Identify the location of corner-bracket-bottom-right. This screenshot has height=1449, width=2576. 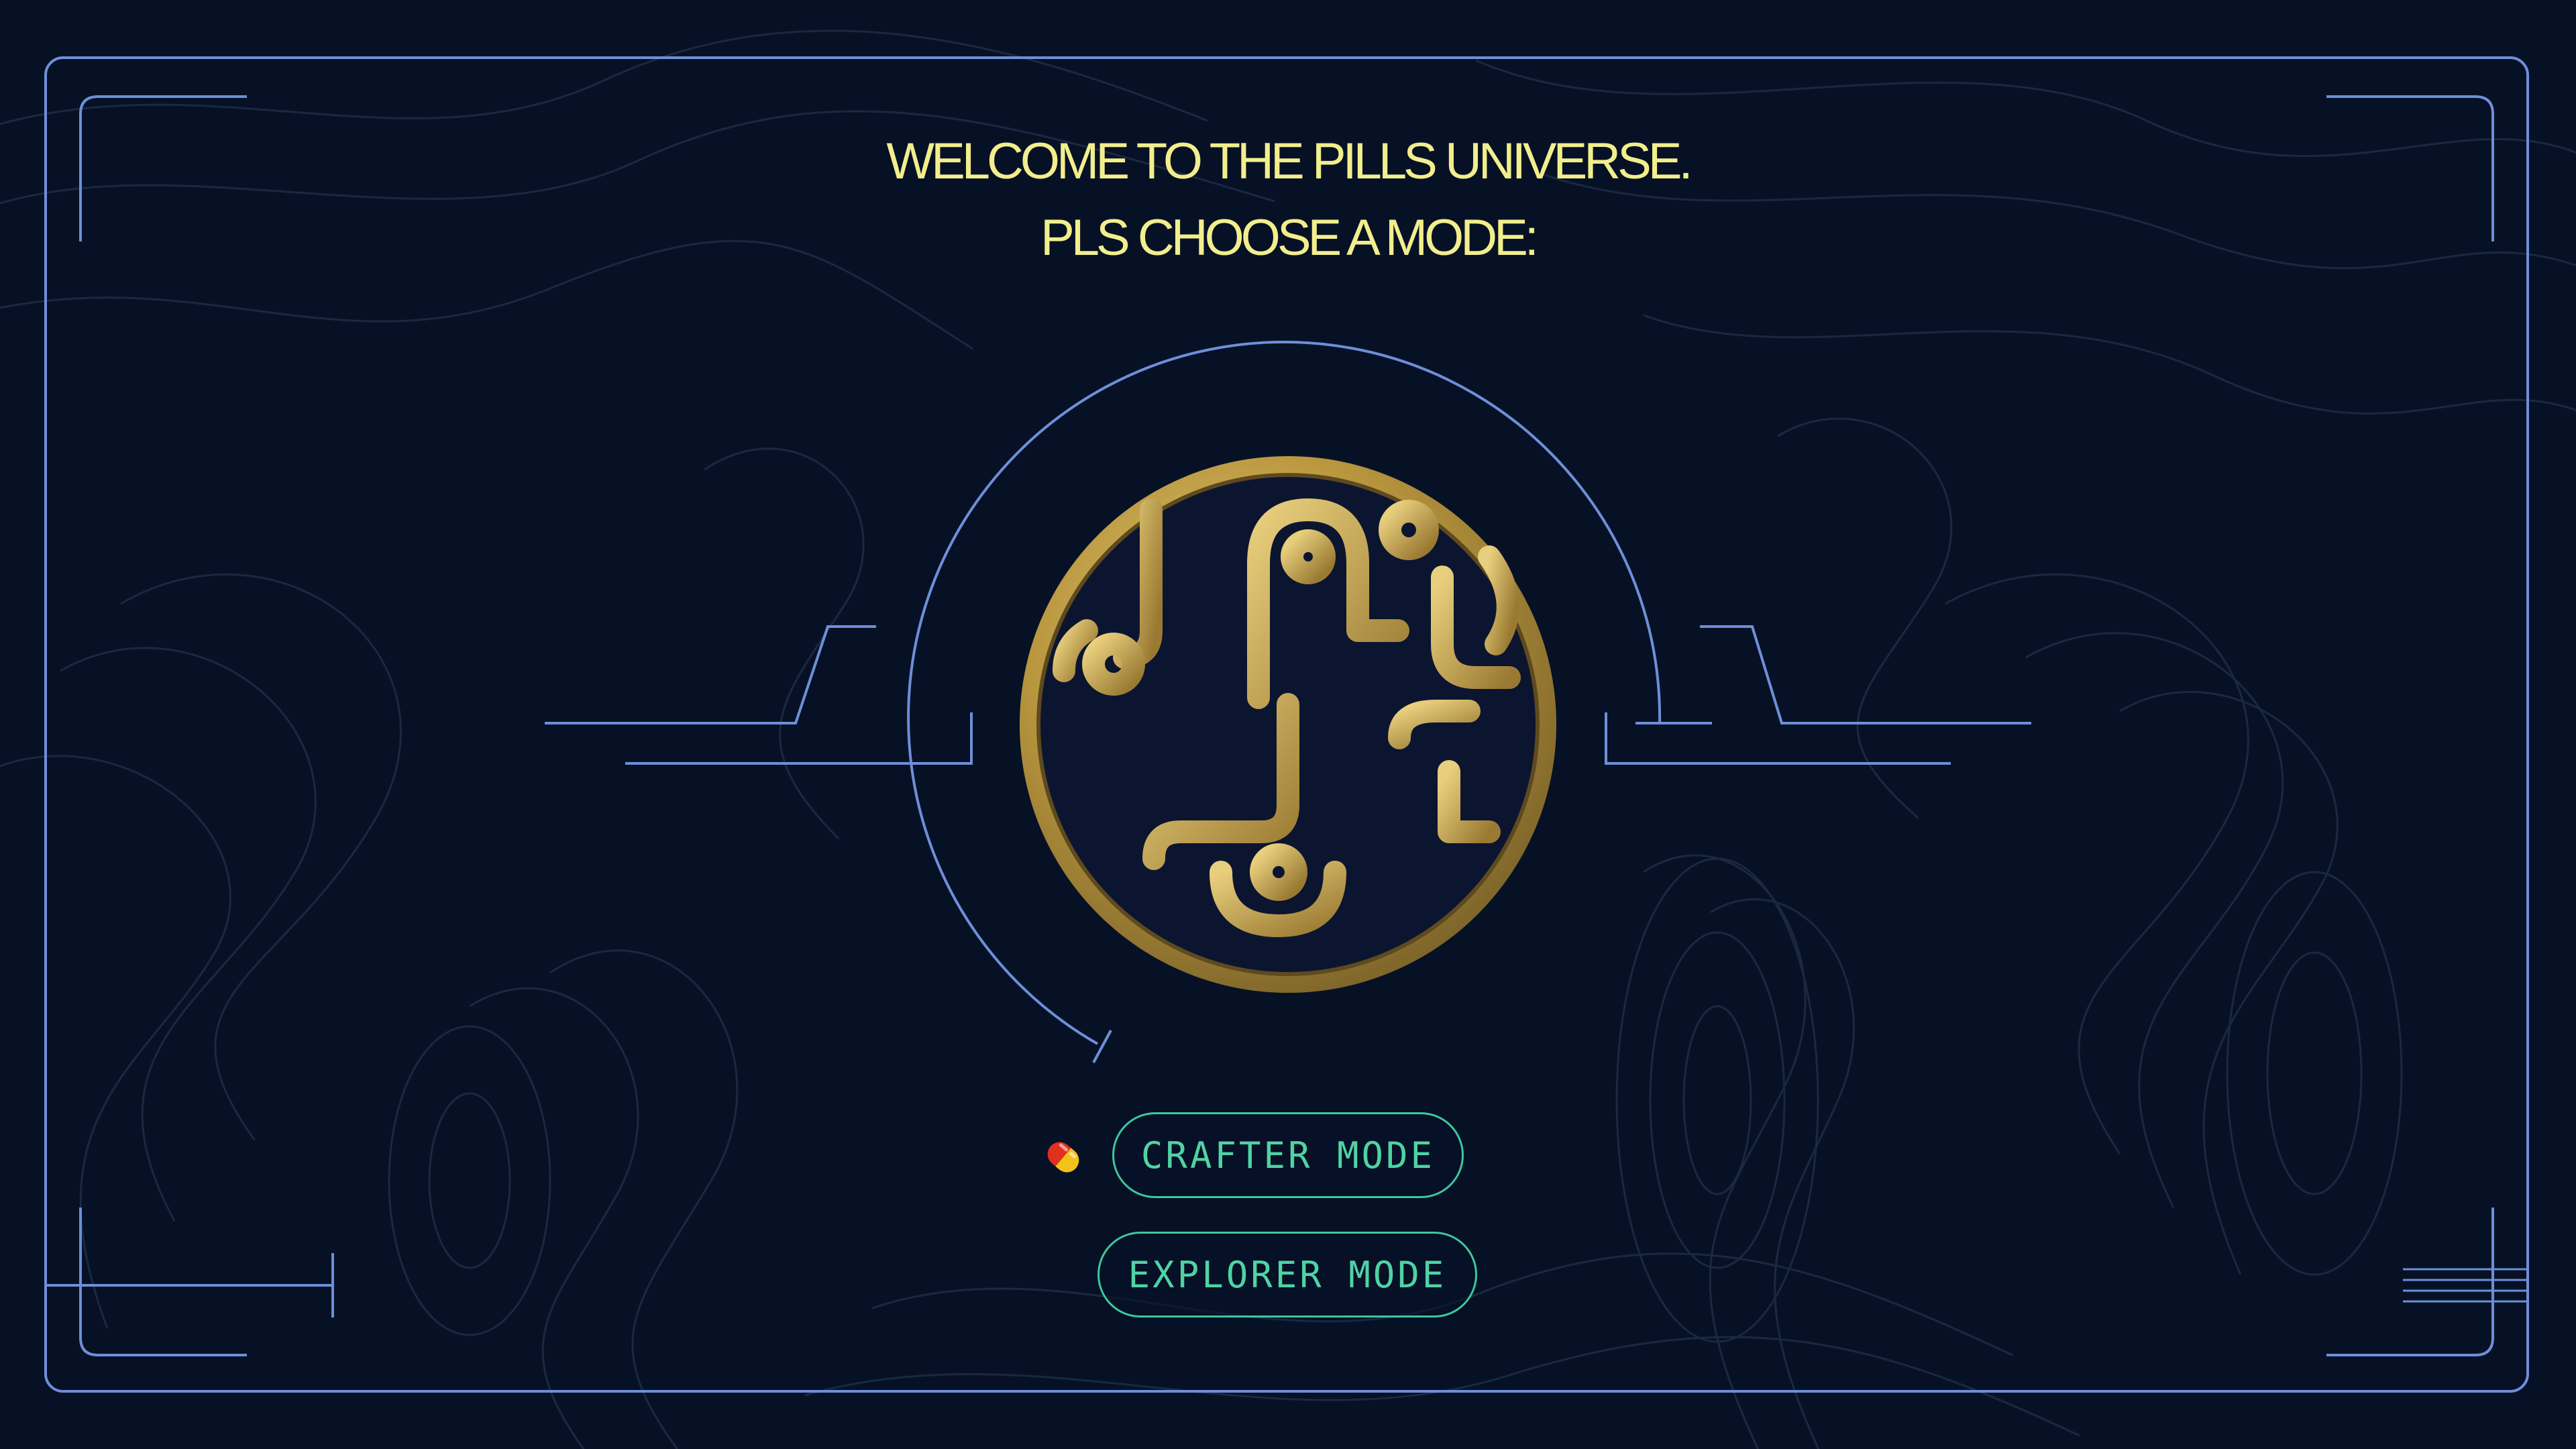
(2410, 1282).